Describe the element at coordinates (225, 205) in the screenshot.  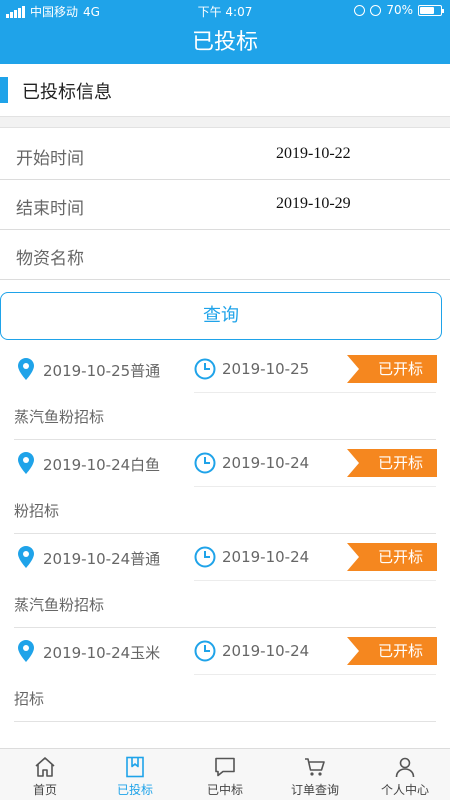
I see `end-date-field: 结束时间 2019-10-29` at that location.